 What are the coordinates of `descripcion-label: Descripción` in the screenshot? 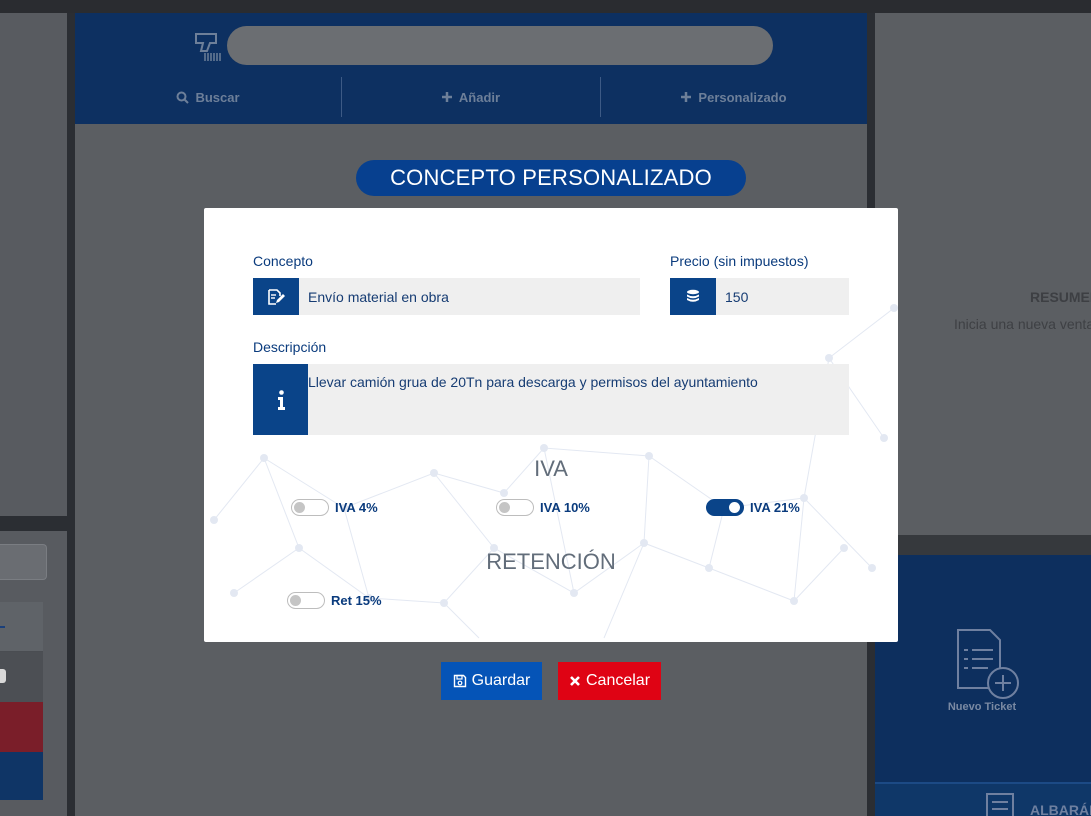 It's located at (290, 347).